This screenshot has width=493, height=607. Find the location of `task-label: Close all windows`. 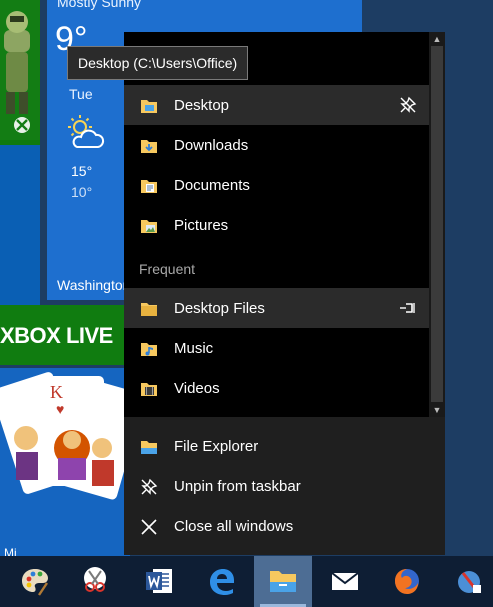

task-label: Close all windows is located at coordinates (234, 526).